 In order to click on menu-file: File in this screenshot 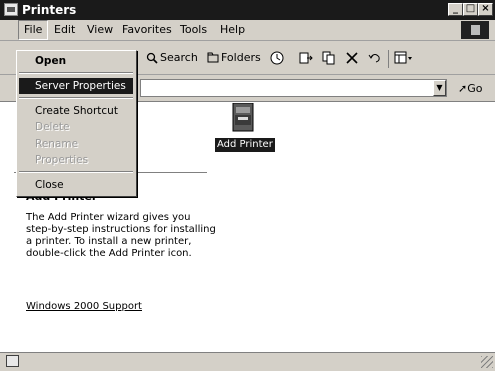, I will do `click(33, 30)`.